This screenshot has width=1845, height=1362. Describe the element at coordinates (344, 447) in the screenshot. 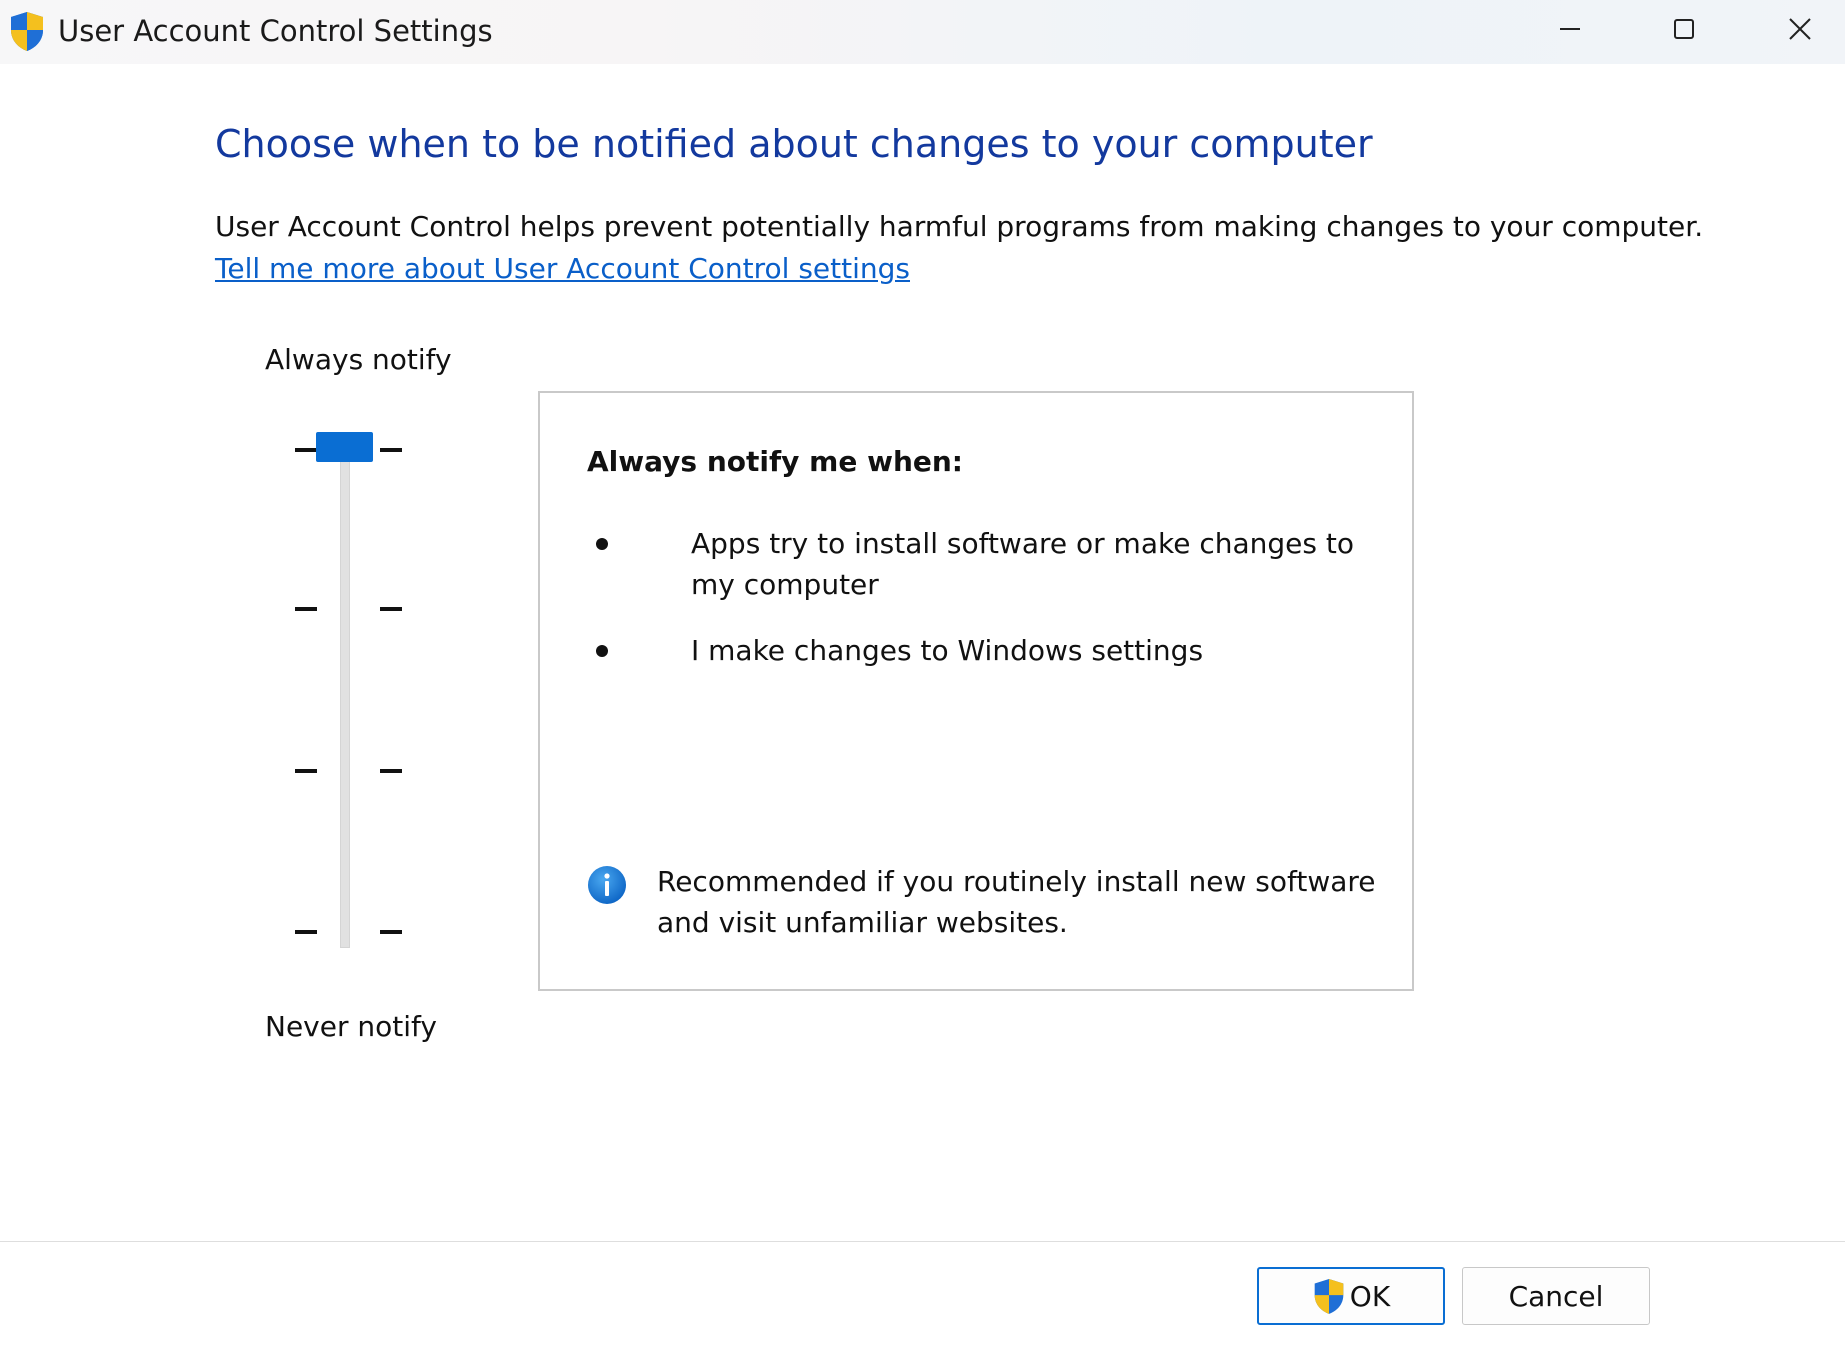

I see `slider-thumb` at that location.